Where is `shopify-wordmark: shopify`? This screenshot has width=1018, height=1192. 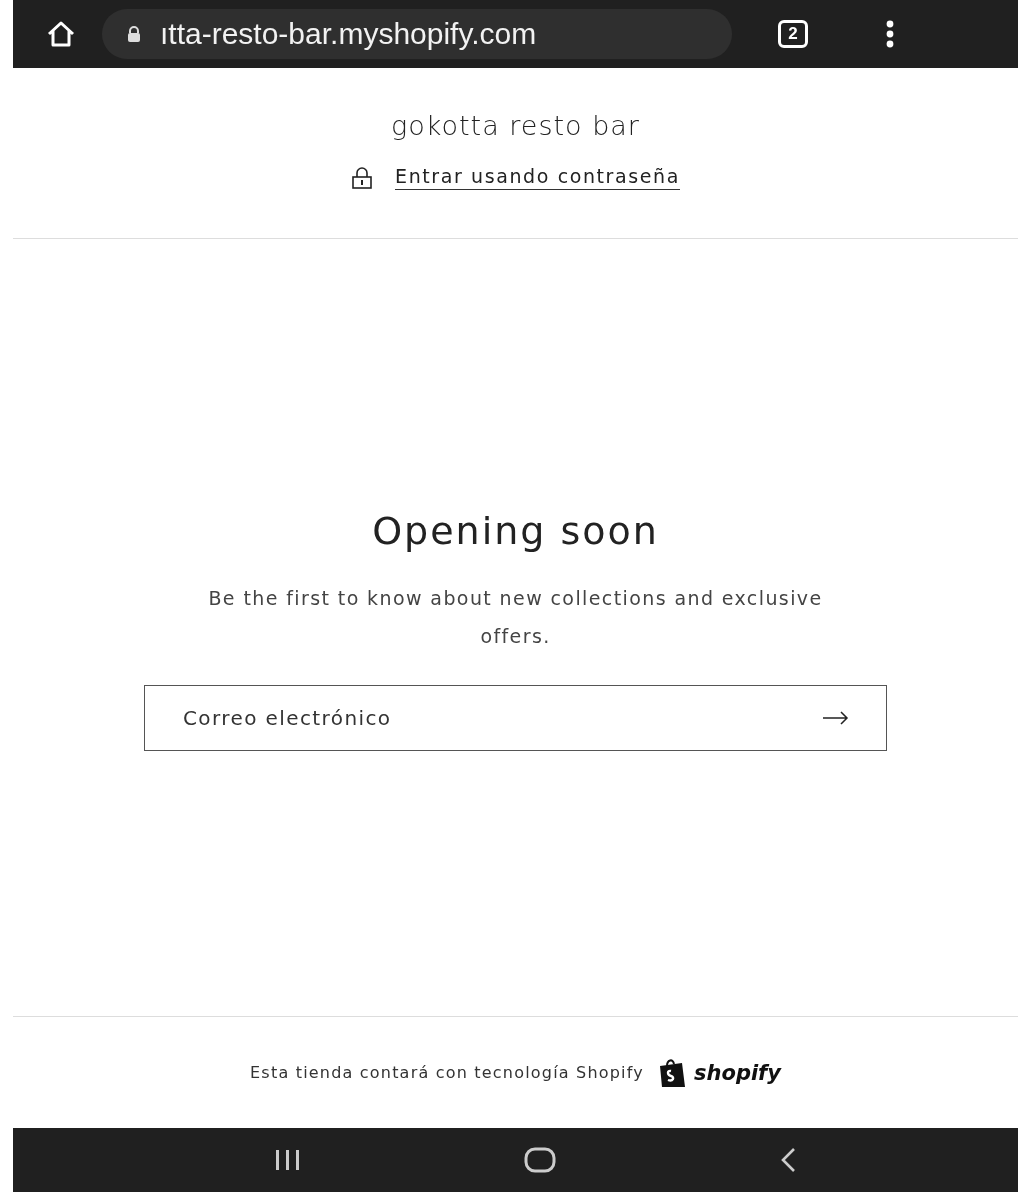
shopify-wordmark: shopify is located at coordinates (737, 1072).